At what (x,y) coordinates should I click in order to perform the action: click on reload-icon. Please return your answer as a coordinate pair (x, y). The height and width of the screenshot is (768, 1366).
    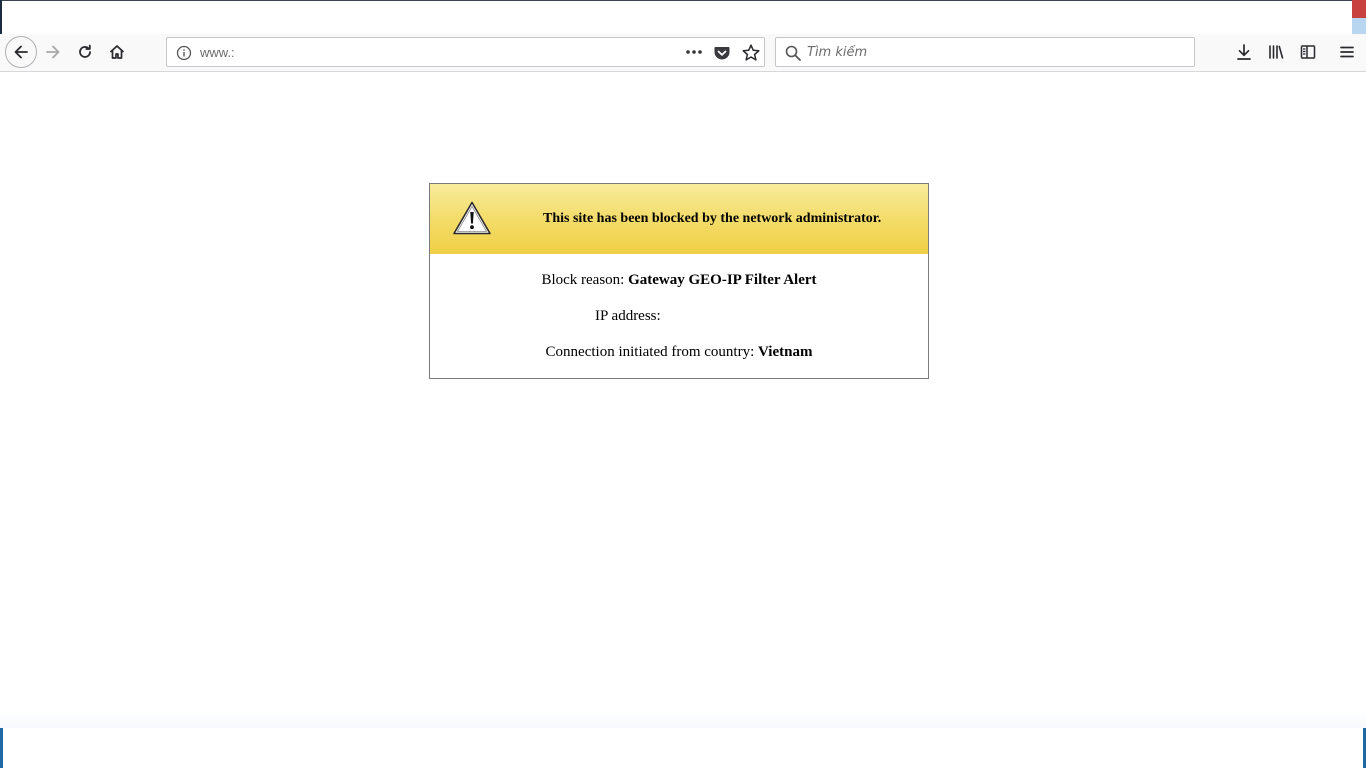
    Looking at the image, I should click on (85, 51).